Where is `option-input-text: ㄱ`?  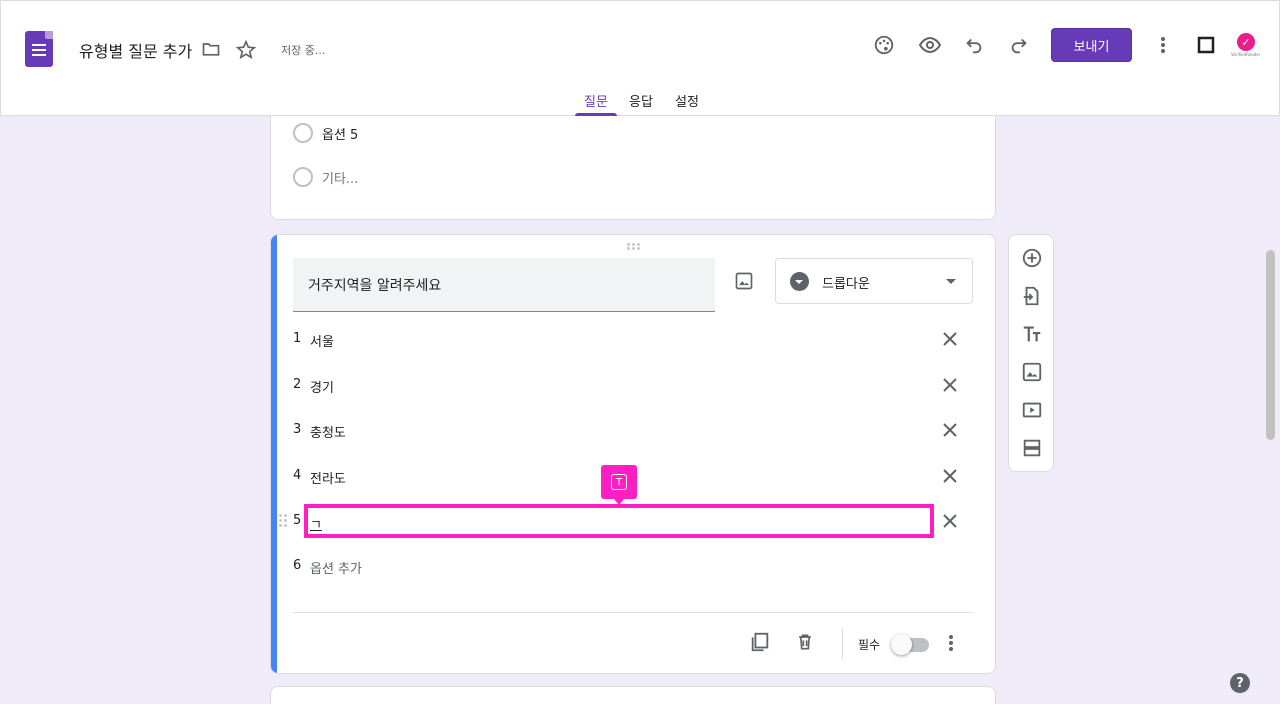 option-input-text: ㄱ is located at coordinates (316, 523).